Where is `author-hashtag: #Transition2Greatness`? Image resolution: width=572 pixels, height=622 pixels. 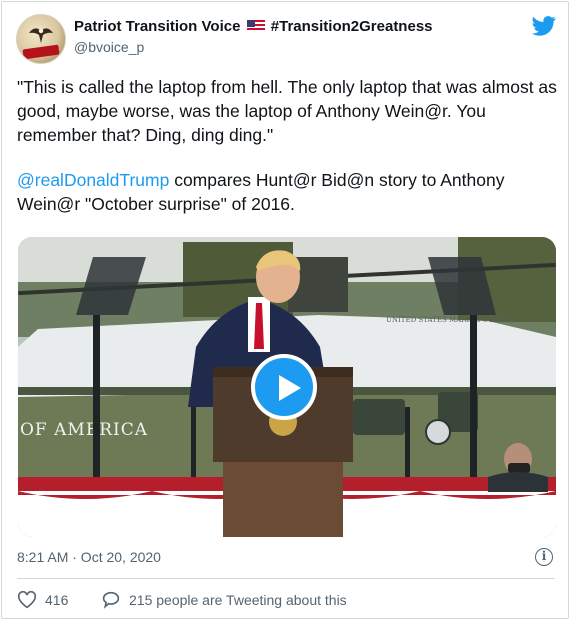
author-hashtag: #Transition2Greatness is located at coordinates (351, 26).